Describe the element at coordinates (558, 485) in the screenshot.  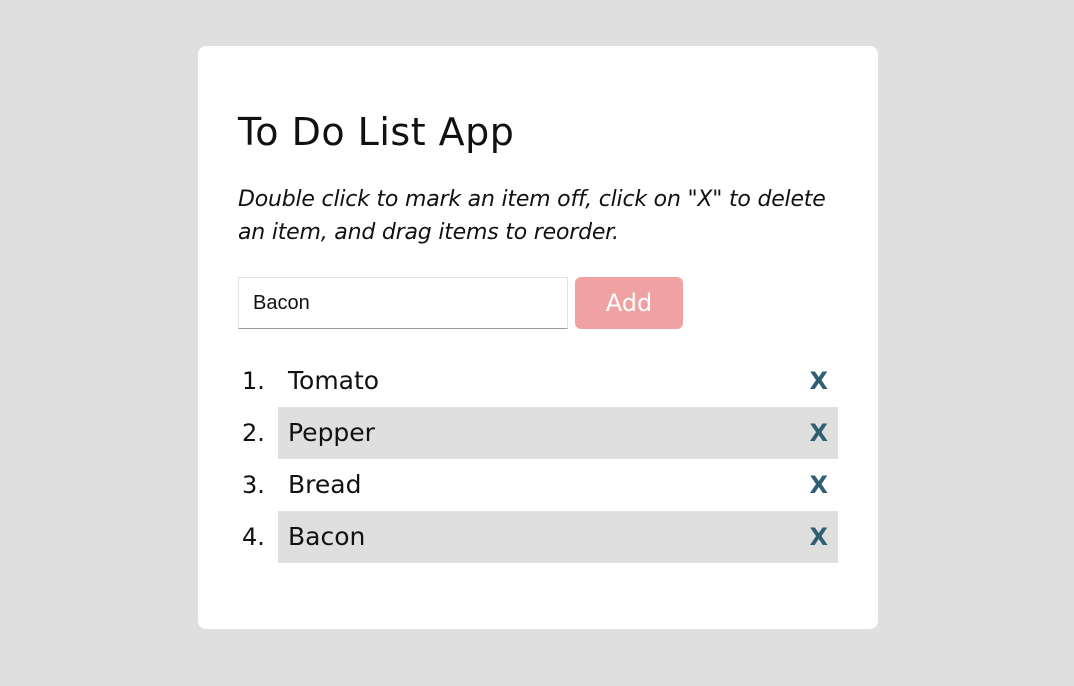
I see `list-item: Bread X` at that location.